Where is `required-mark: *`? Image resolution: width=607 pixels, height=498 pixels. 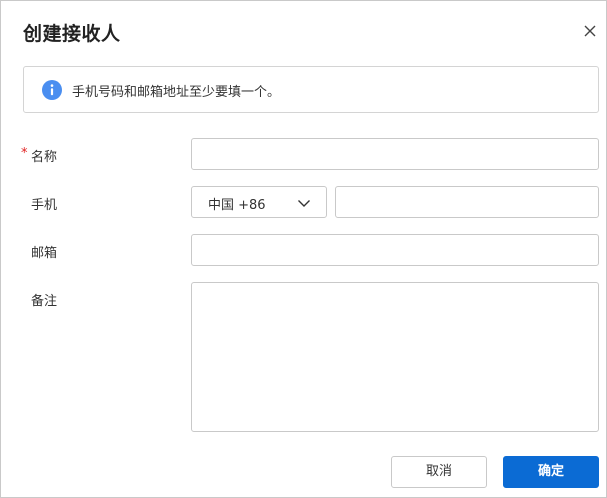
required-mark: * is located at coordinates (24, 153).